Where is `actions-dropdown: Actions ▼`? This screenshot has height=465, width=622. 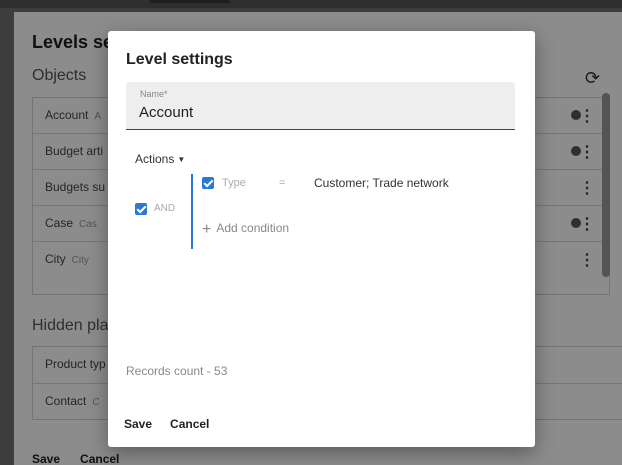
actions-dropdown: Actions ▼ is located at coordinates (160, 159).